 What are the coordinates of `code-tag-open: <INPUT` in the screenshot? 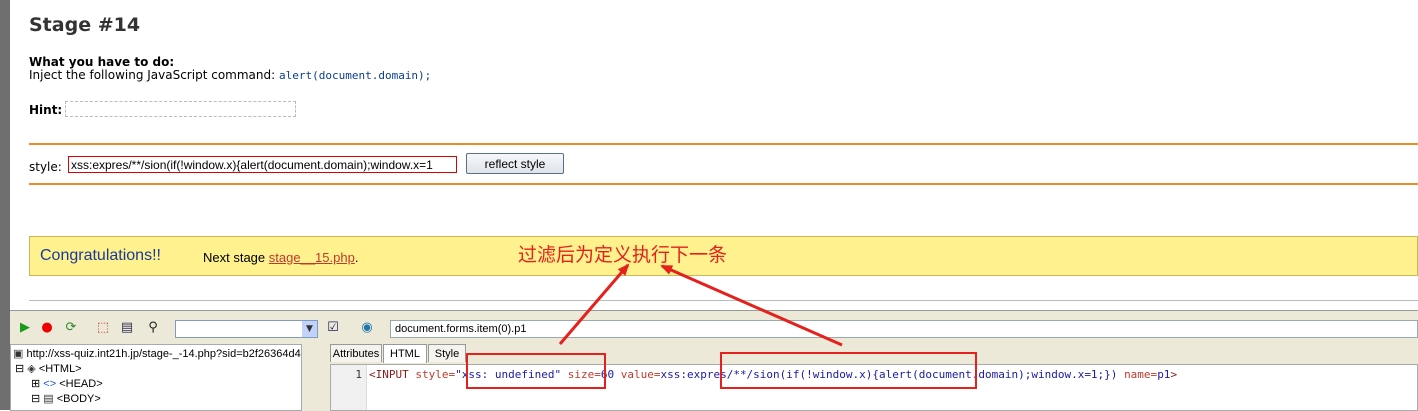 It's located at (389, 374).